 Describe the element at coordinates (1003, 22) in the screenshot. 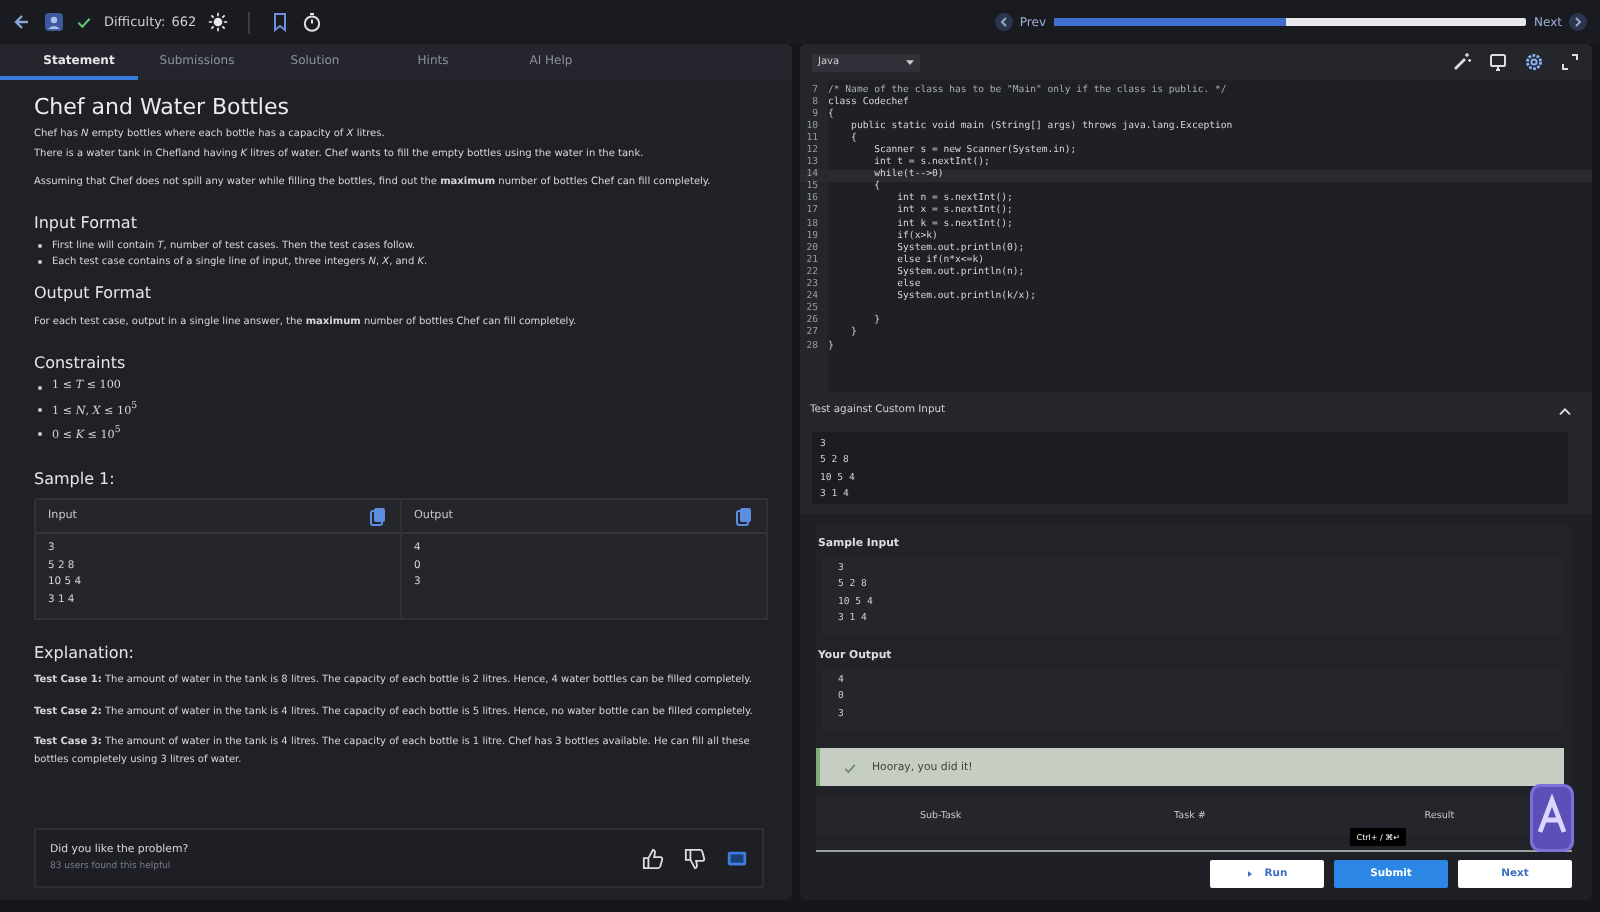

I see `chevron-left-icon` at that location.